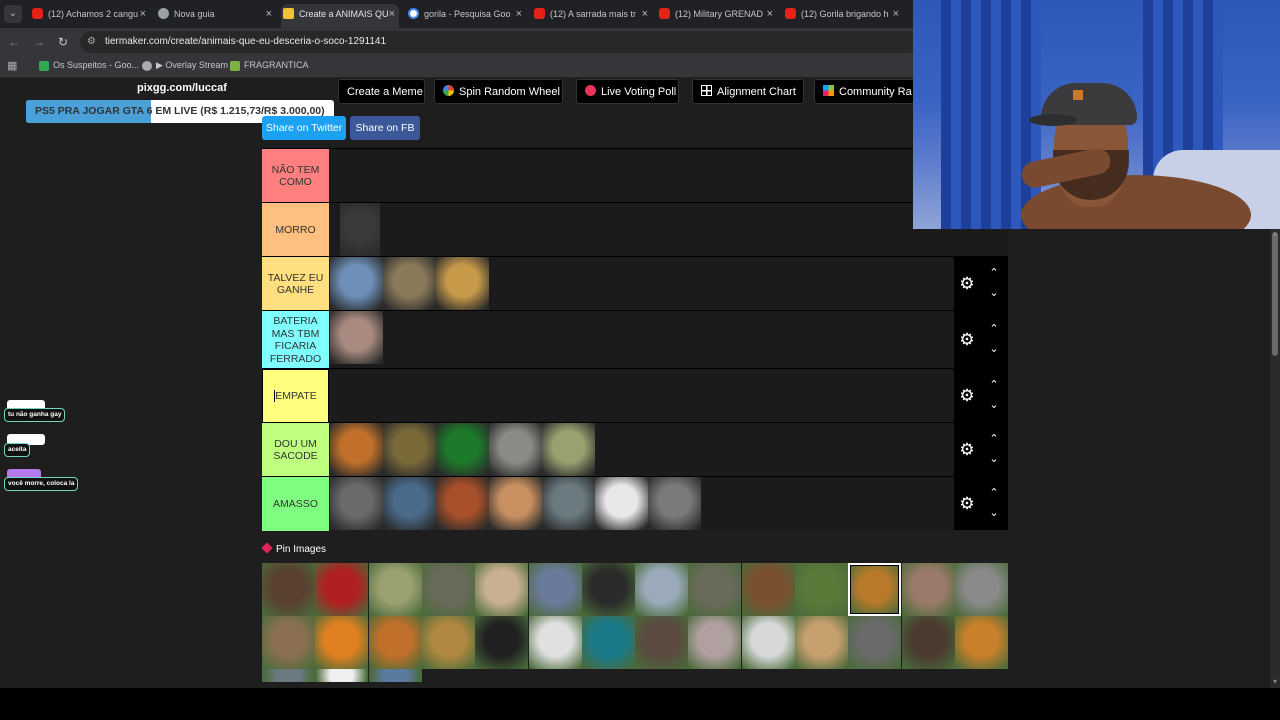  Describe the element at coordinates (39, 42) in the screenshot. I see `forward-button: →` at that location.